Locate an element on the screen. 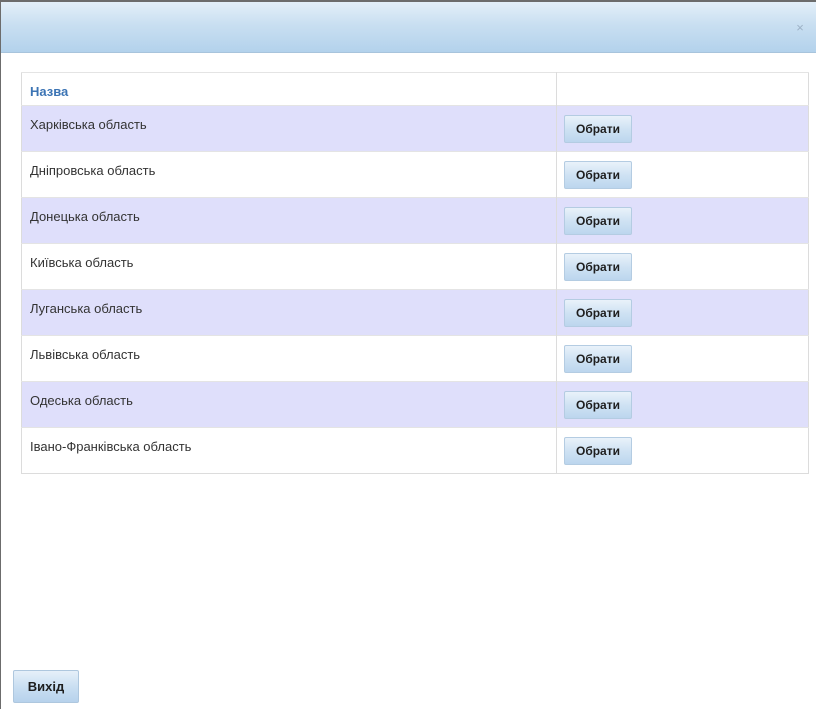 The width and height of the screenshot is (816, 709). region-name: Івано-Франківська область is located at coordinates (289, 450).